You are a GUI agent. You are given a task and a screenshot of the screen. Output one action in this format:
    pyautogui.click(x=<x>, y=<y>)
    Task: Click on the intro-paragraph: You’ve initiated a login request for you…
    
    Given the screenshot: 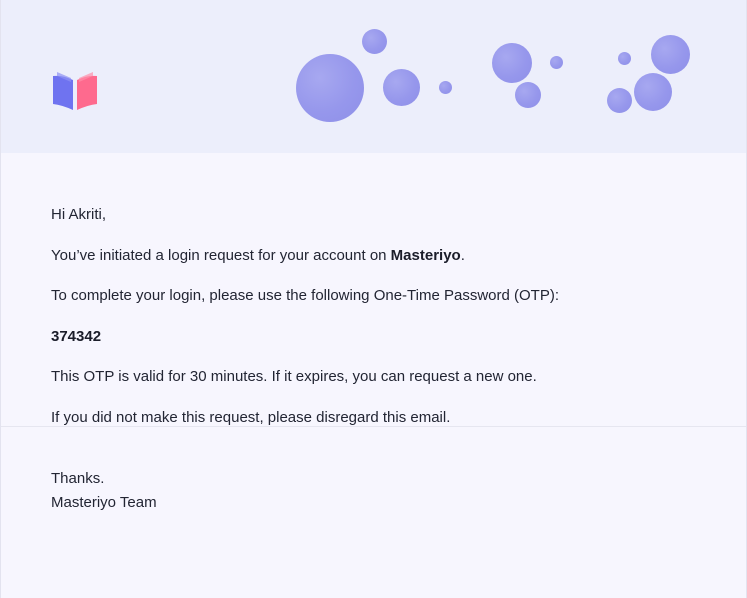 What is the action you would take?
    pyautogui.click(x=373, y=256)
    